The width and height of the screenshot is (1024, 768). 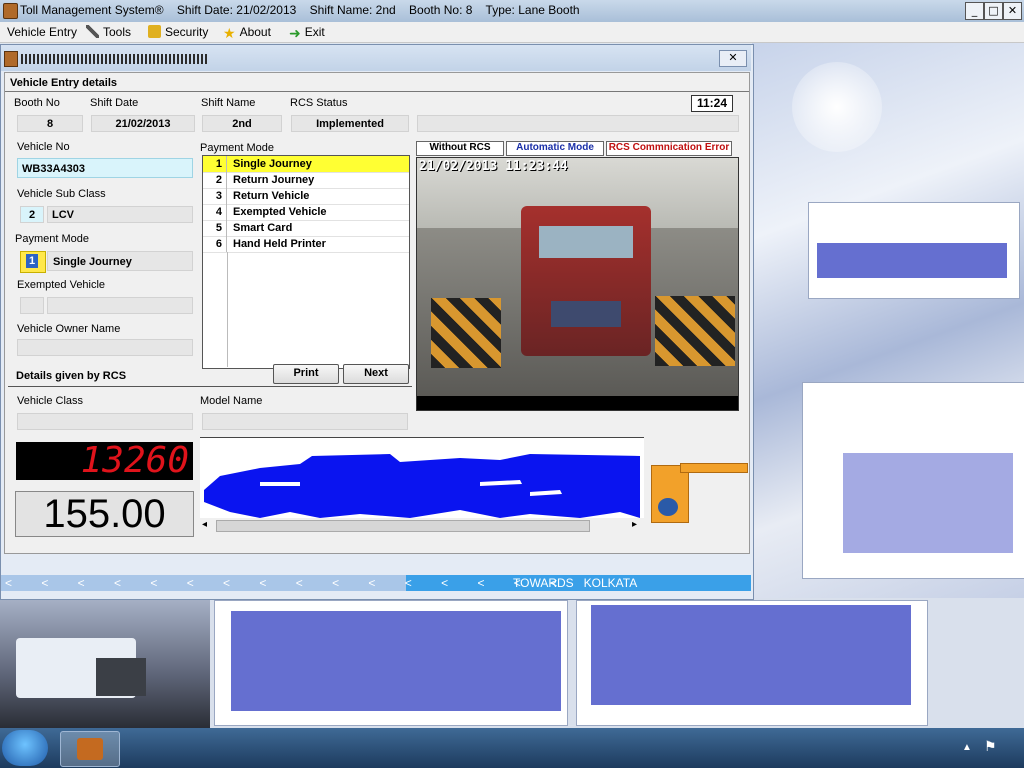 What do you see at coordinates (105, 663) in the screenshot?
I see `truck-photo` at bounding box center [105, 663].